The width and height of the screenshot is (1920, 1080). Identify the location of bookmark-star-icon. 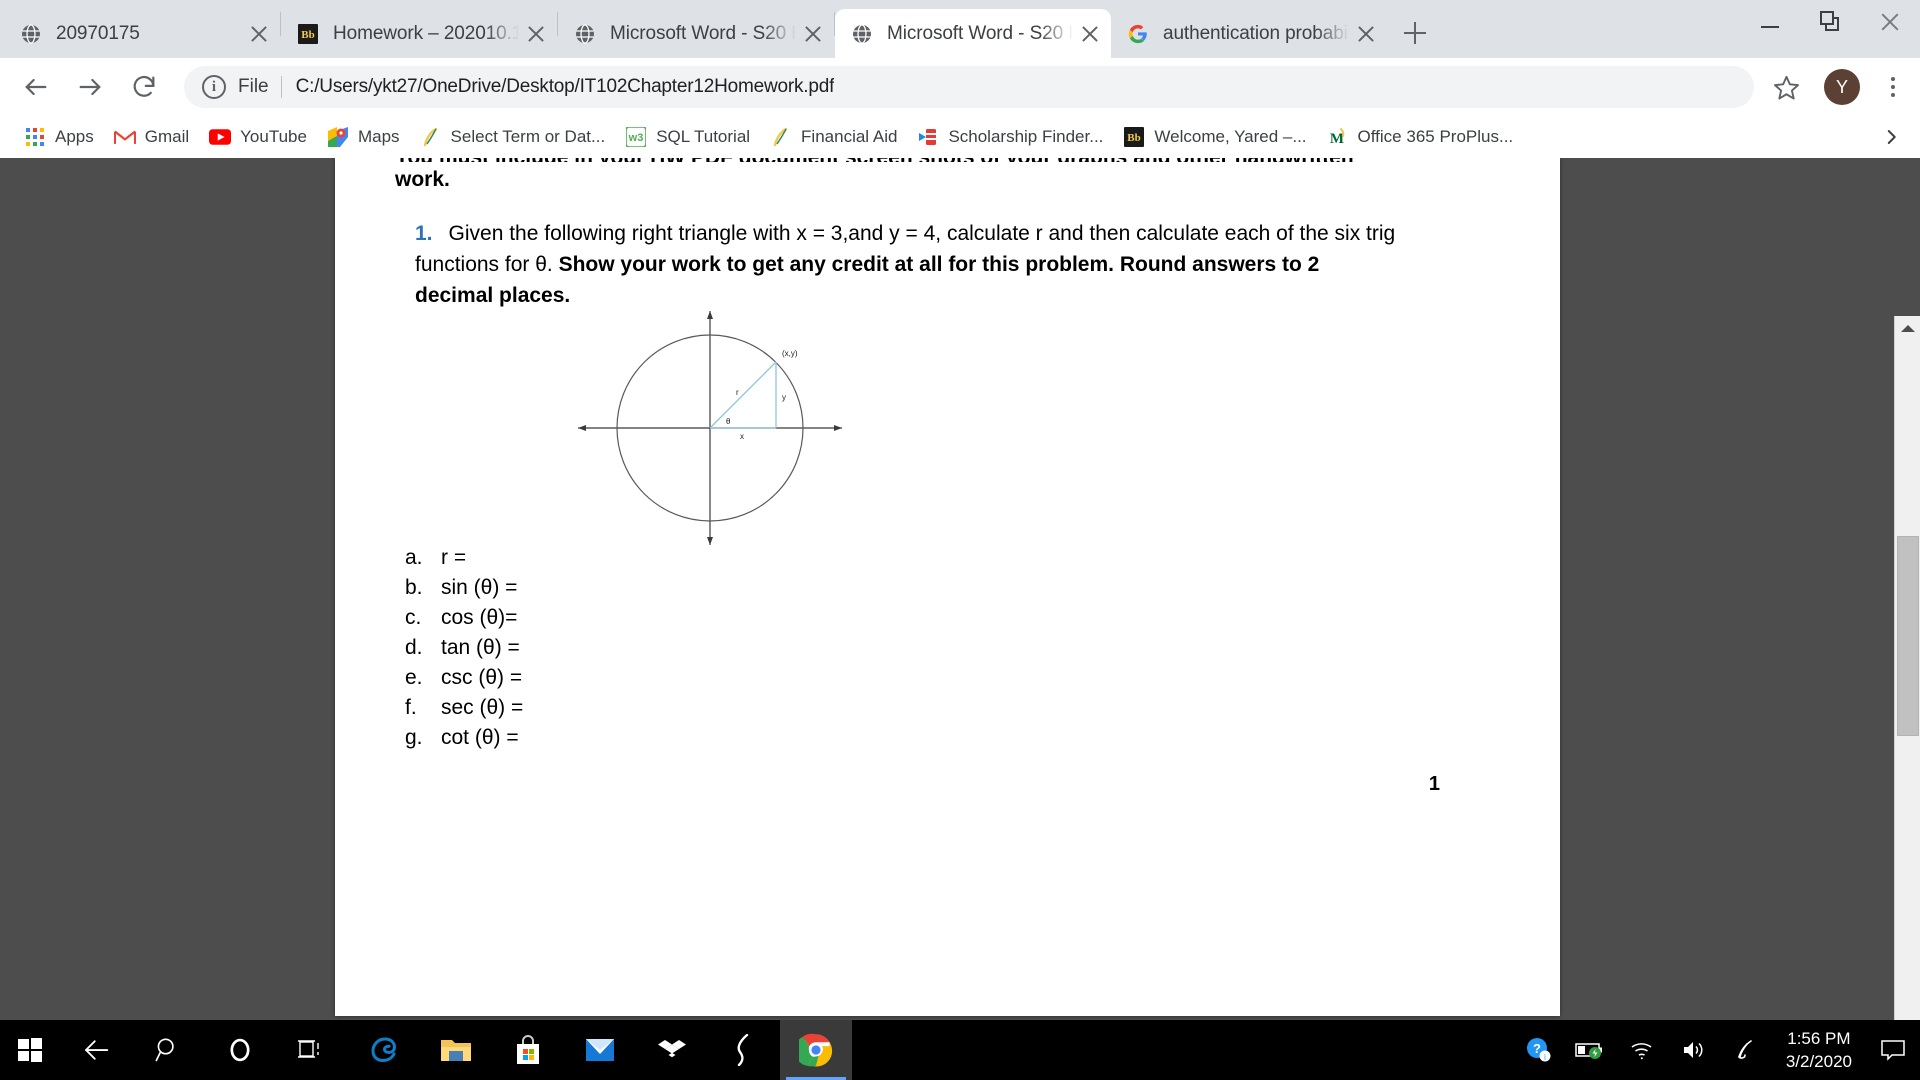
(1786, 87).